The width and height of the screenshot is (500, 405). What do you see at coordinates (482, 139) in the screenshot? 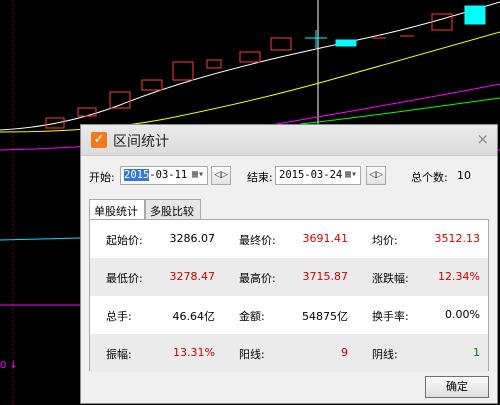
I see `close-icon: ×` at bounding box center [482, 139].